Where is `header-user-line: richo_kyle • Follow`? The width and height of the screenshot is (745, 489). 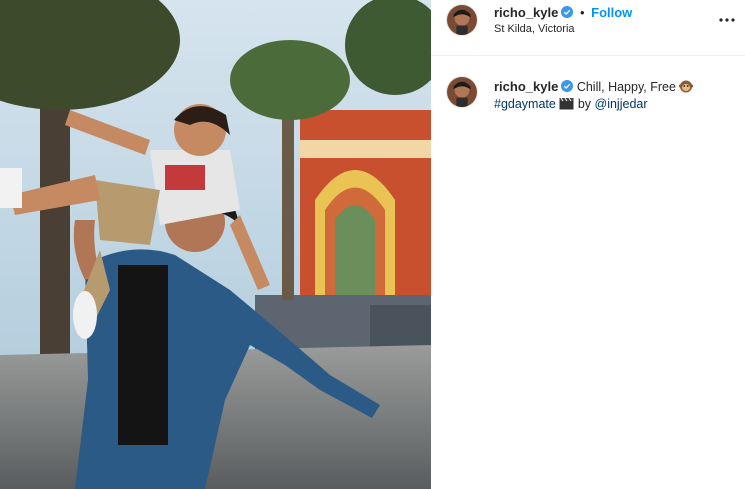 header-user-line: richo_kyle • Follow is located at coordinates (563, 12).